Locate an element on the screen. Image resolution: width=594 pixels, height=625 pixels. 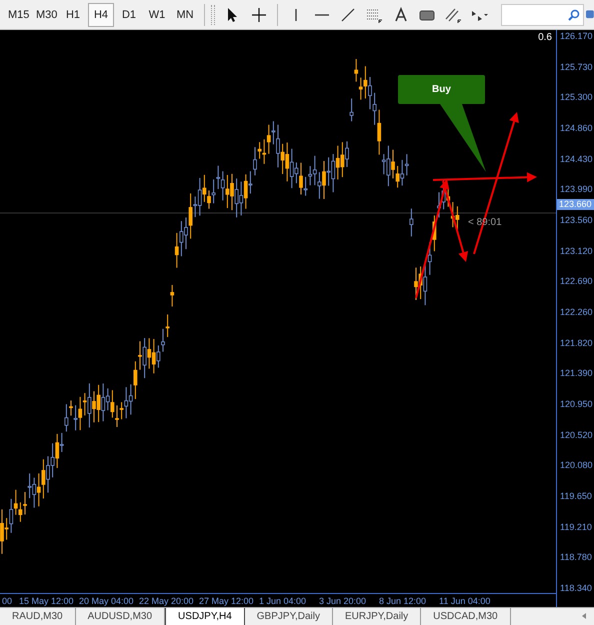
search-field is located at coordinates (542, 15).